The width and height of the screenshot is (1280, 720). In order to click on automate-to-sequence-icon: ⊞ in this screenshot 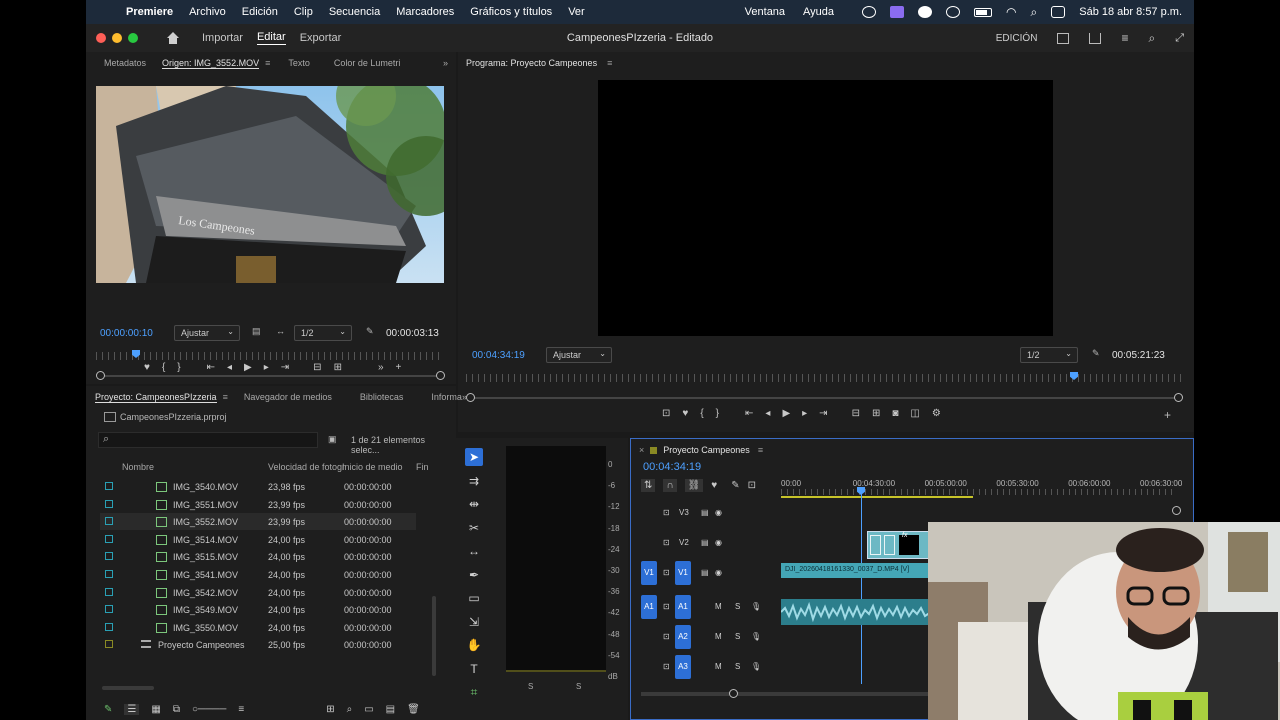, I will do `click(330, 709)`.